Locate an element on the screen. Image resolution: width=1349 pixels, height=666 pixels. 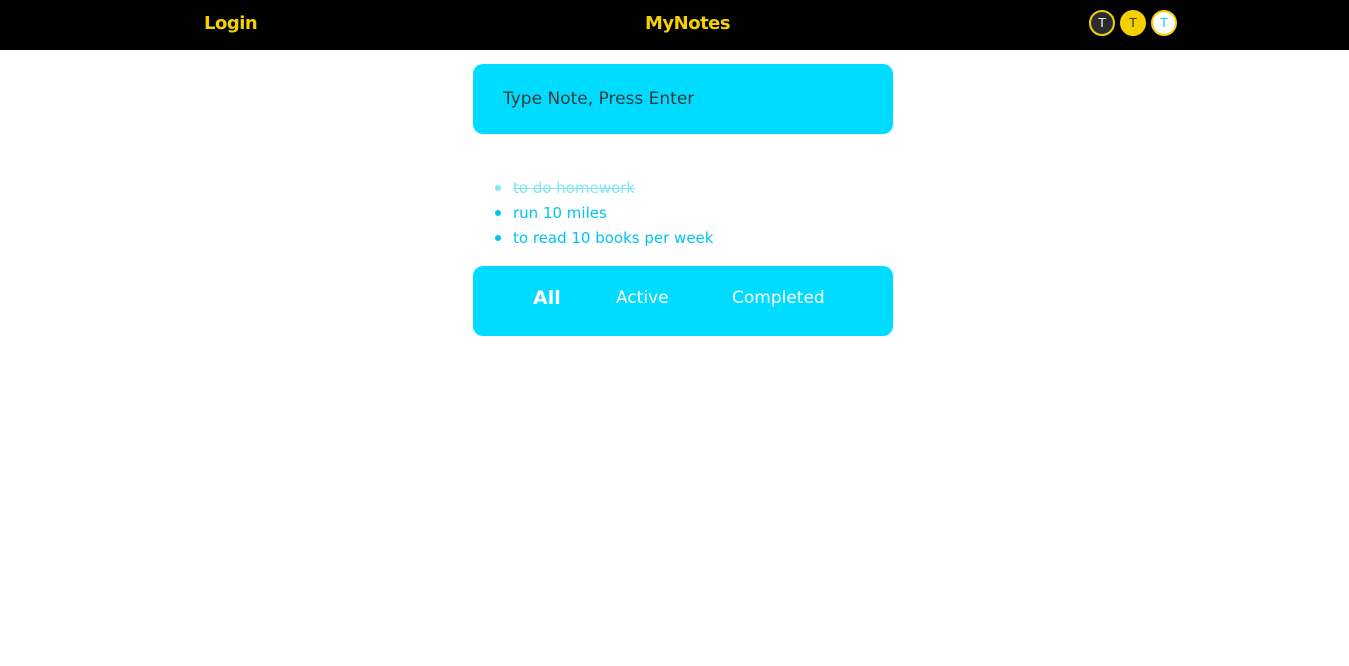
theme-switcher: T T T is located at coordinates (1133, 23).